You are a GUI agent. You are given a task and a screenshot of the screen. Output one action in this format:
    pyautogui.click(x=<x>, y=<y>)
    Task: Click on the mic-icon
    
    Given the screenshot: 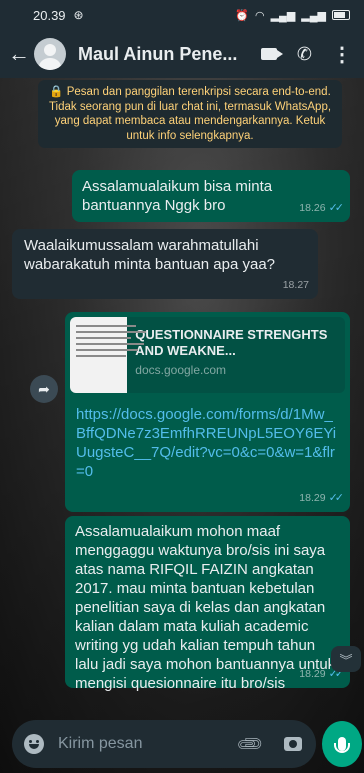 What is the action you would take?
    pyautogui.click(x=342, y=745)
    